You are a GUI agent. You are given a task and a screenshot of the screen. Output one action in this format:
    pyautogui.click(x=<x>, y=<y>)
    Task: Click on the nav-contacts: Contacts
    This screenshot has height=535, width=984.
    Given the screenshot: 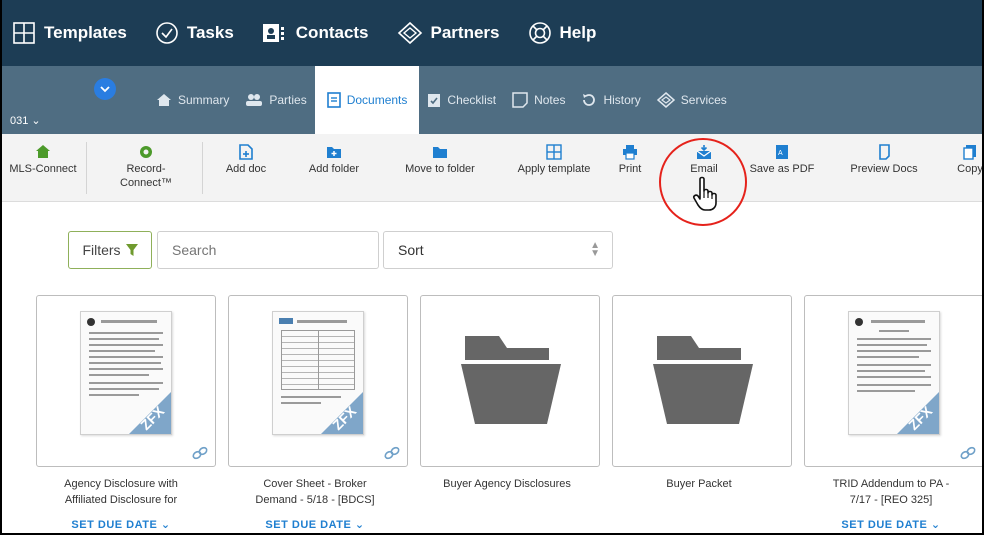 What is the action you would take?
    pyautogui.click(x=315, y=33)
    